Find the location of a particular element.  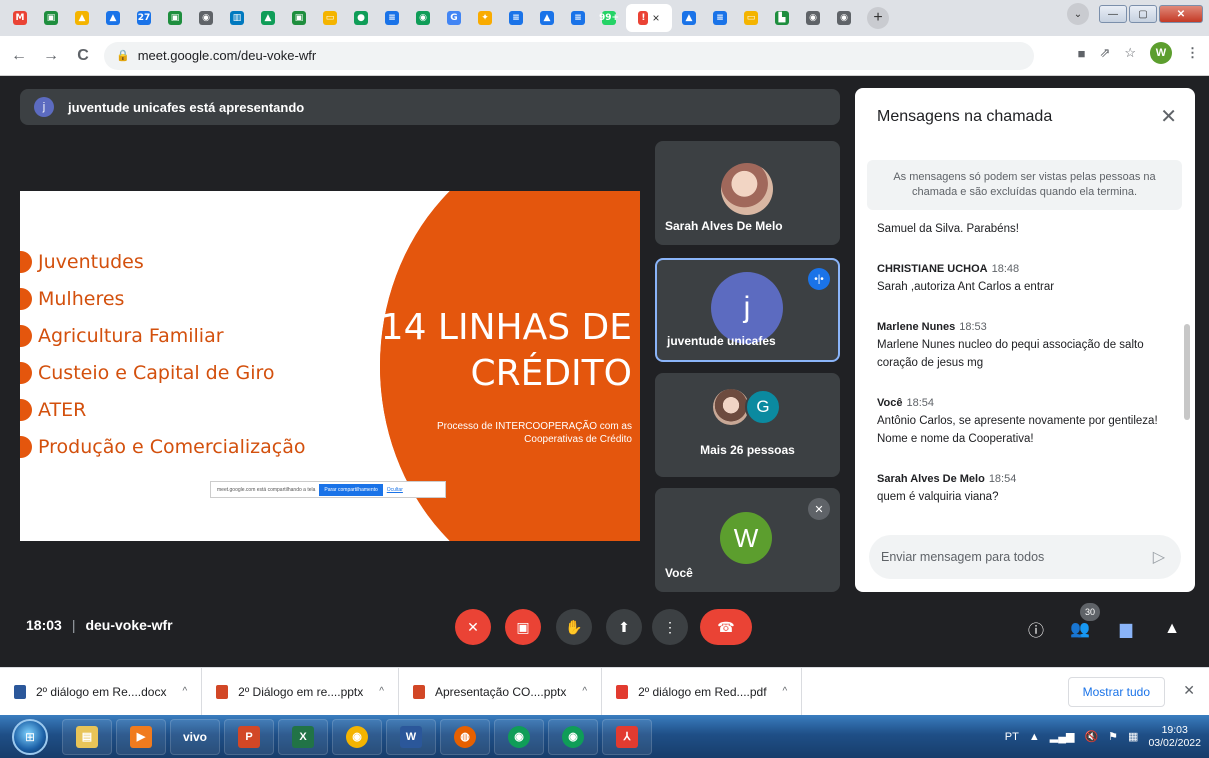

tab-9: ▣ is located at coordinates (299, 18).